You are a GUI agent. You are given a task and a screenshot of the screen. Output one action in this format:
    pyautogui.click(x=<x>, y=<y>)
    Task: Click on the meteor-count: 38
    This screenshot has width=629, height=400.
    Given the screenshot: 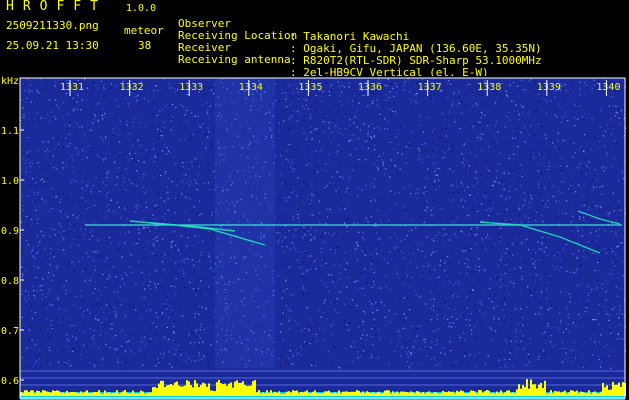 What is the action you would take?
    pyautogui.click(x=145, y=45)
    